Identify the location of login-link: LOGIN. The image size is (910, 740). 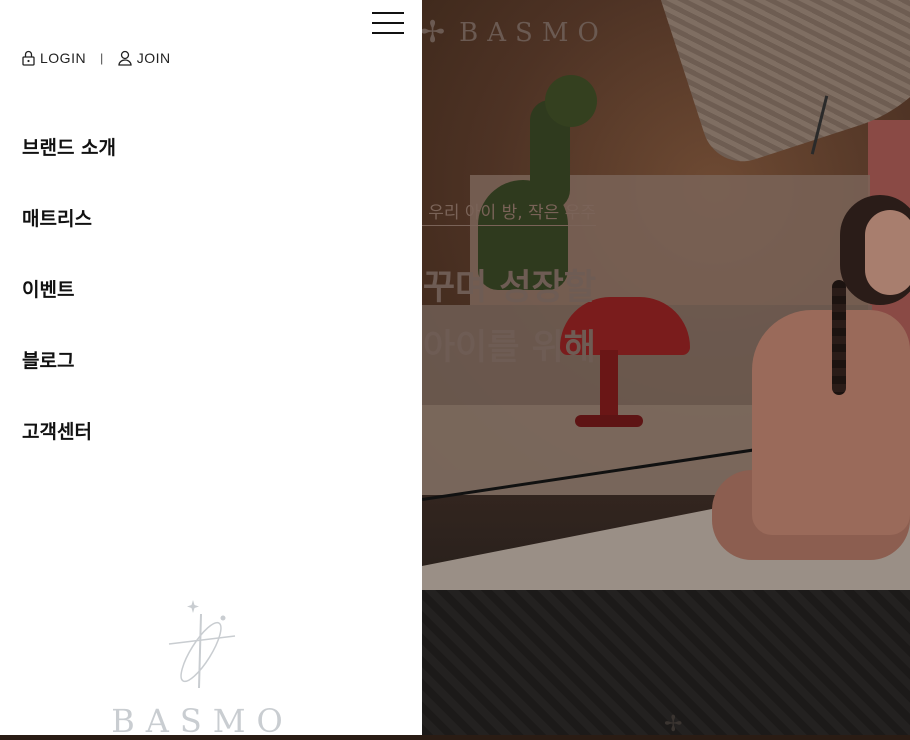
(54, 58).